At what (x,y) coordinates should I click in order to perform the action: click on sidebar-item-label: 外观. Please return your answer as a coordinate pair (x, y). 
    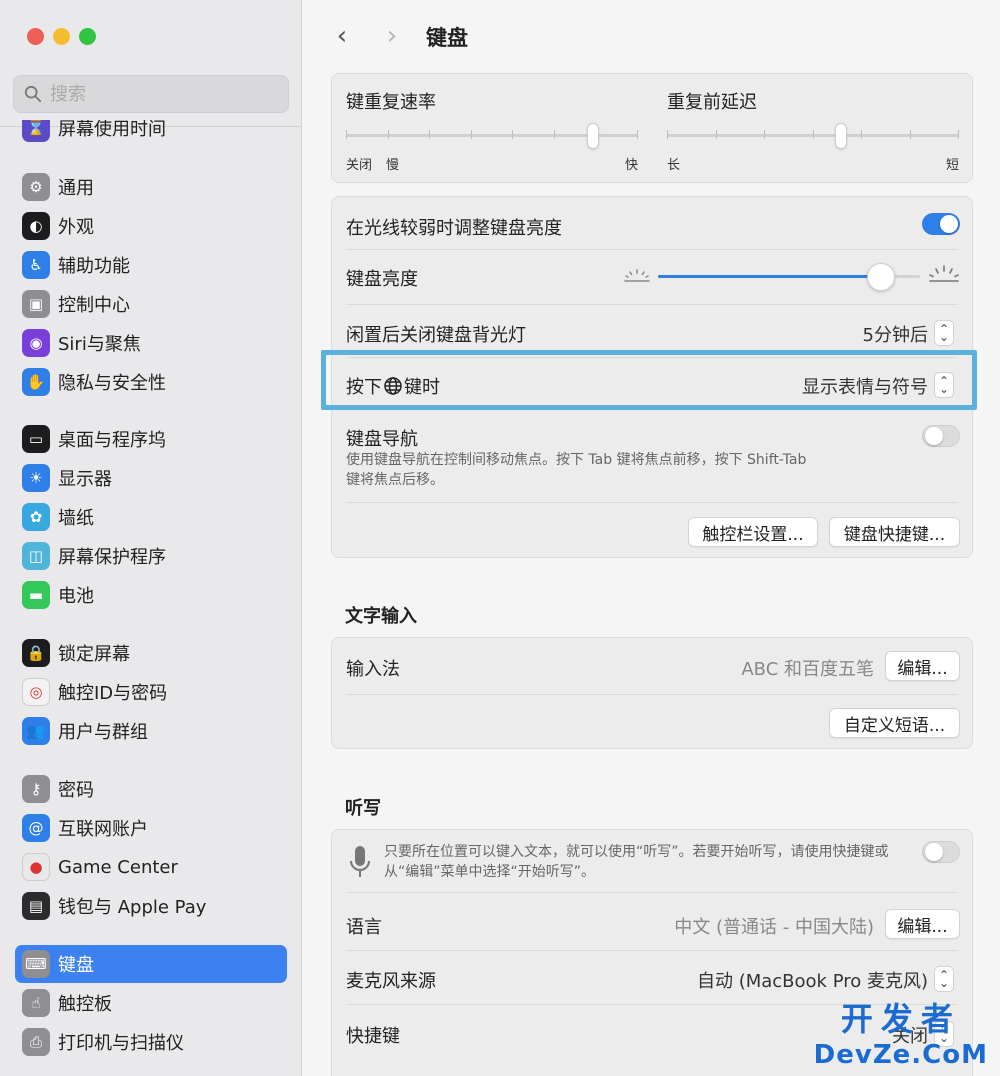
    Looking at the image, I should click on (76, 227).